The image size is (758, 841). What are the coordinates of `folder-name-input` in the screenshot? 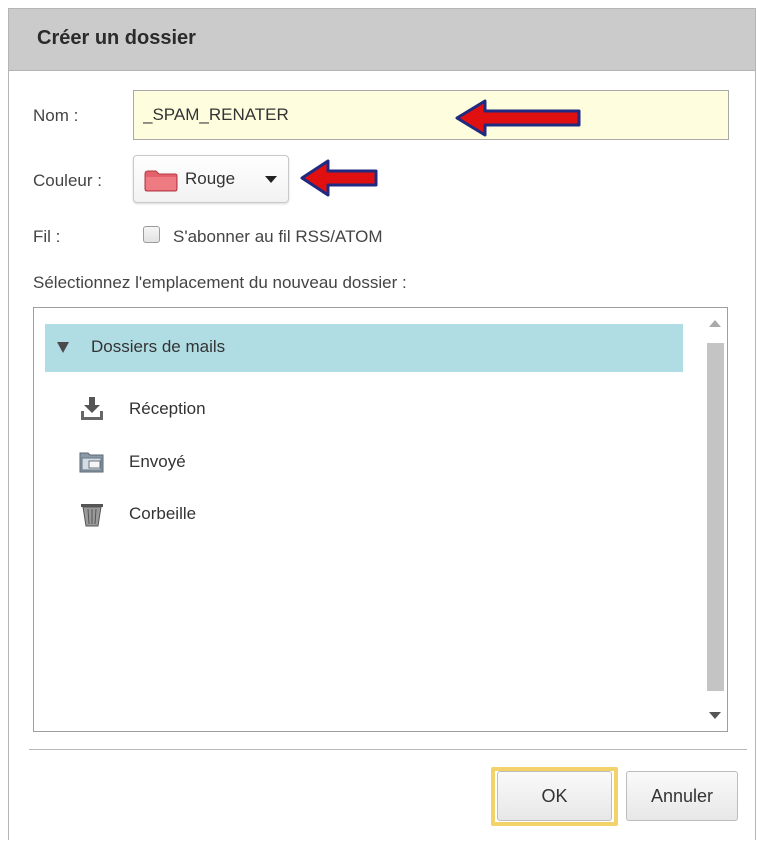 It's located at (431, 115).